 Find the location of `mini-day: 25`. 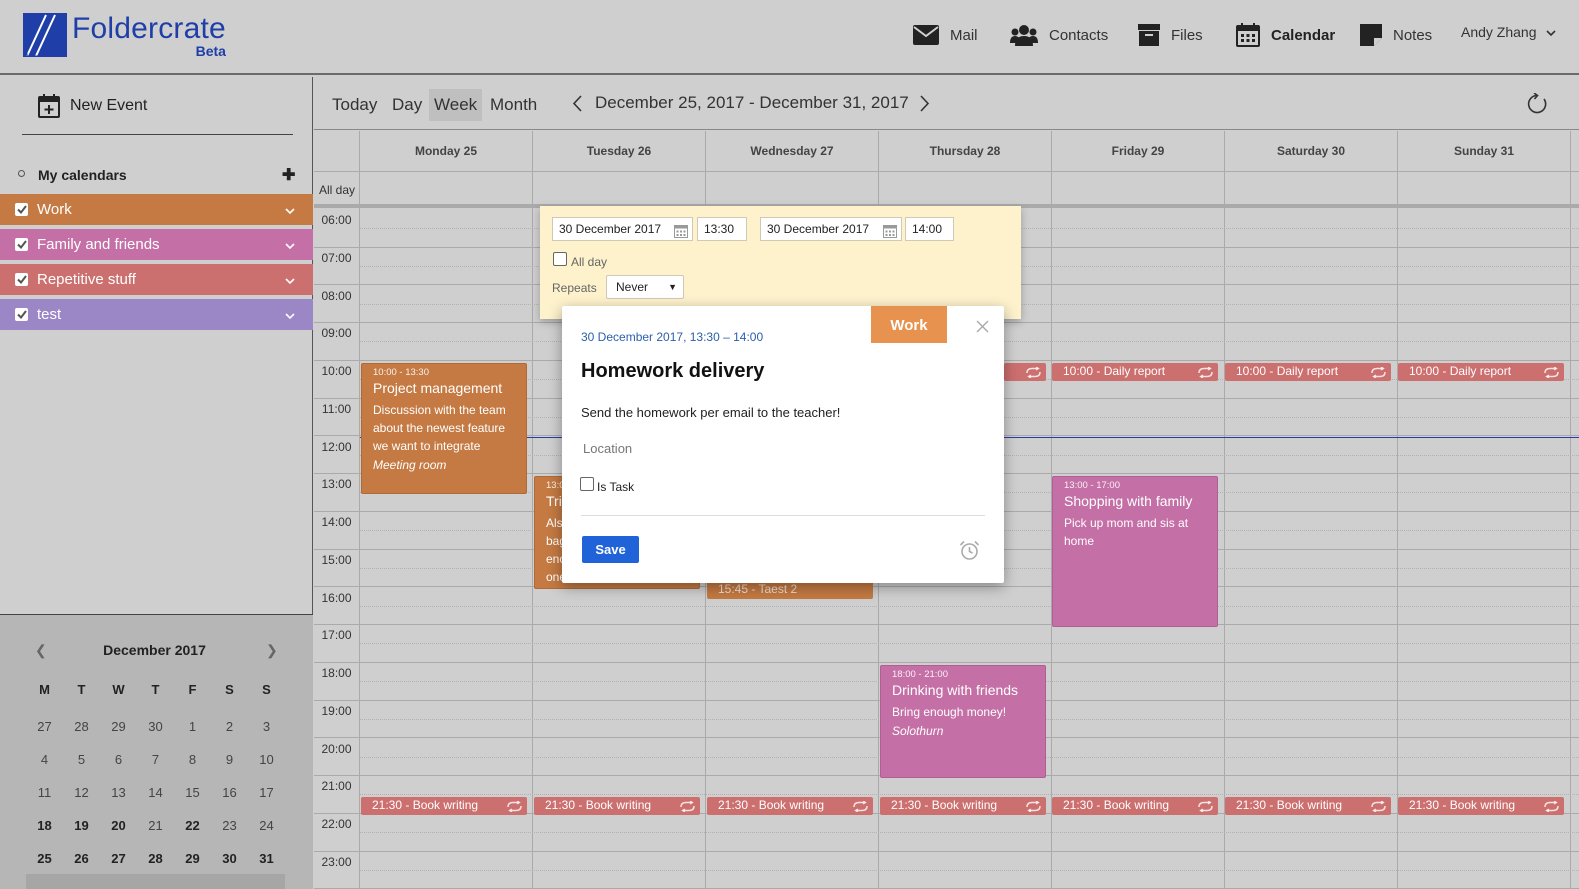

mini-day: 25 is located at coordinates (44, 859).